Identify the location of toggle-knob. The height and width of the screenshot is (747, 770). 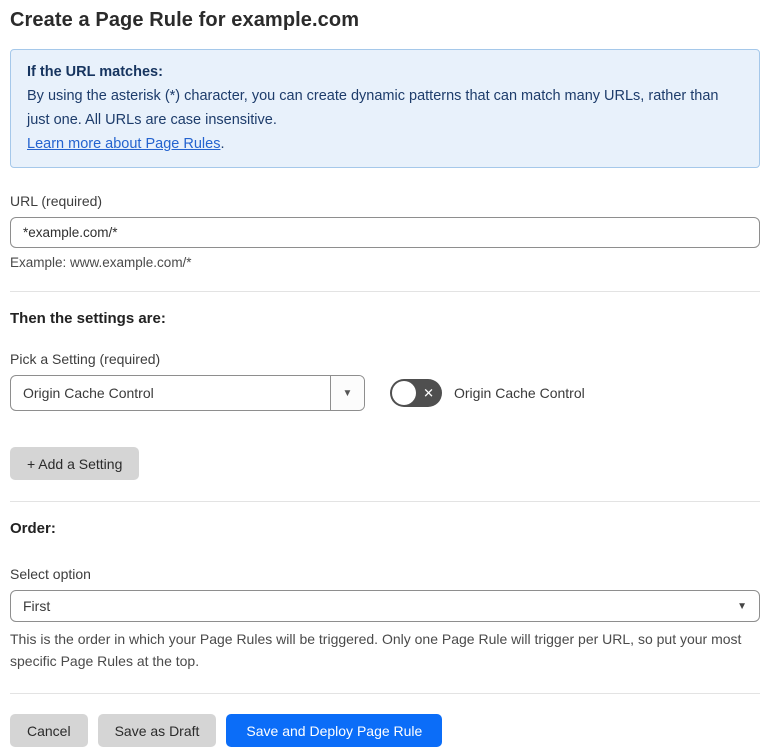
(404, 393).